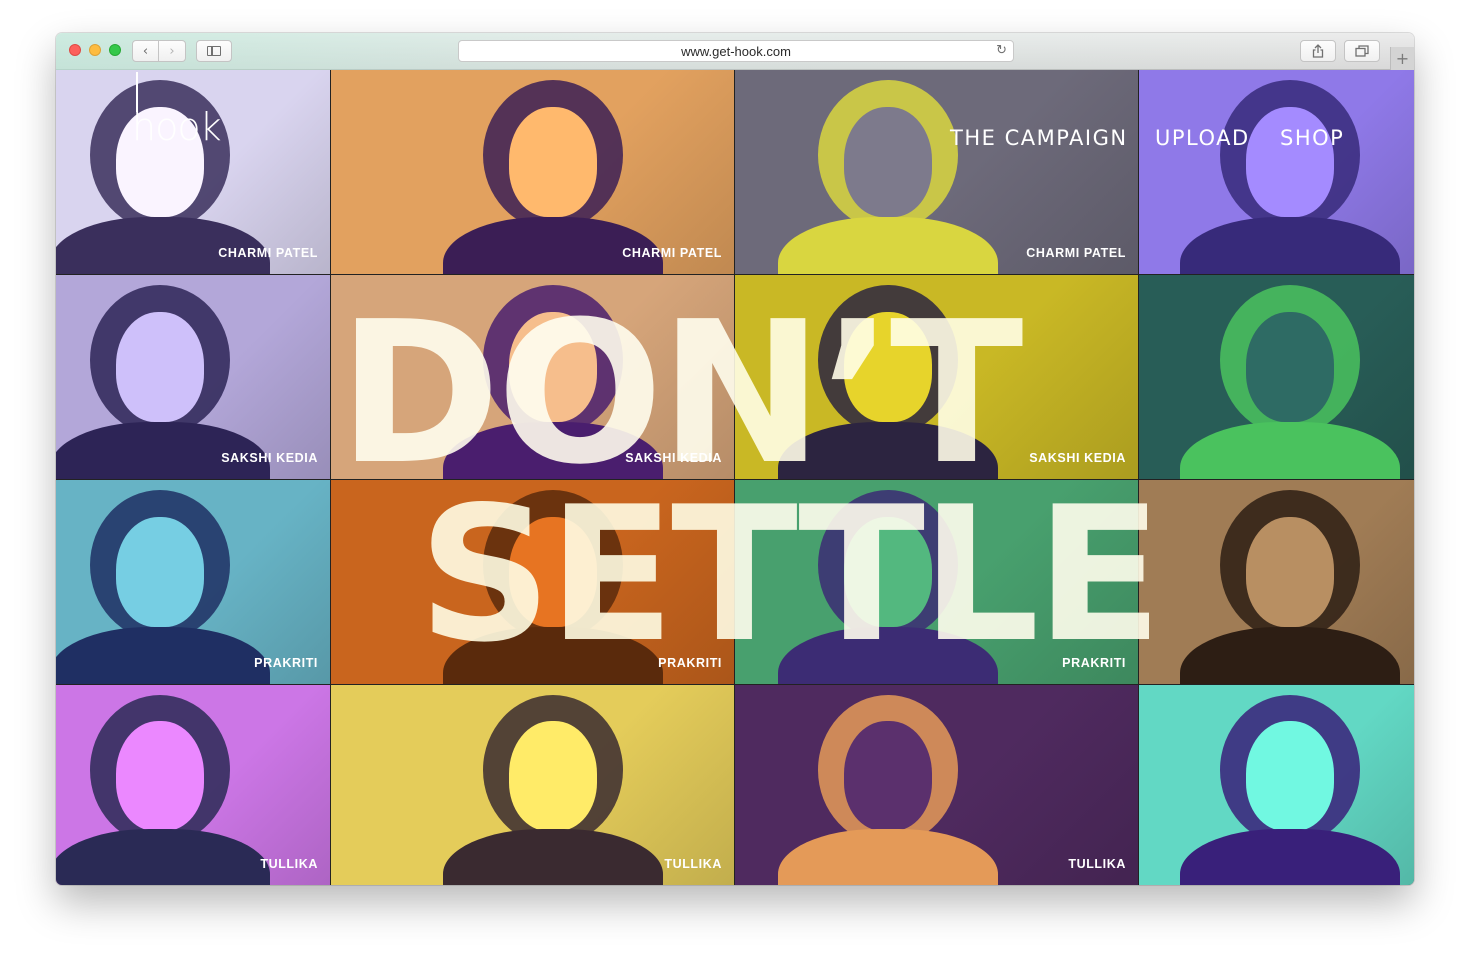  I want to click on url-text: www.get-hook.com, so click(736, 51).